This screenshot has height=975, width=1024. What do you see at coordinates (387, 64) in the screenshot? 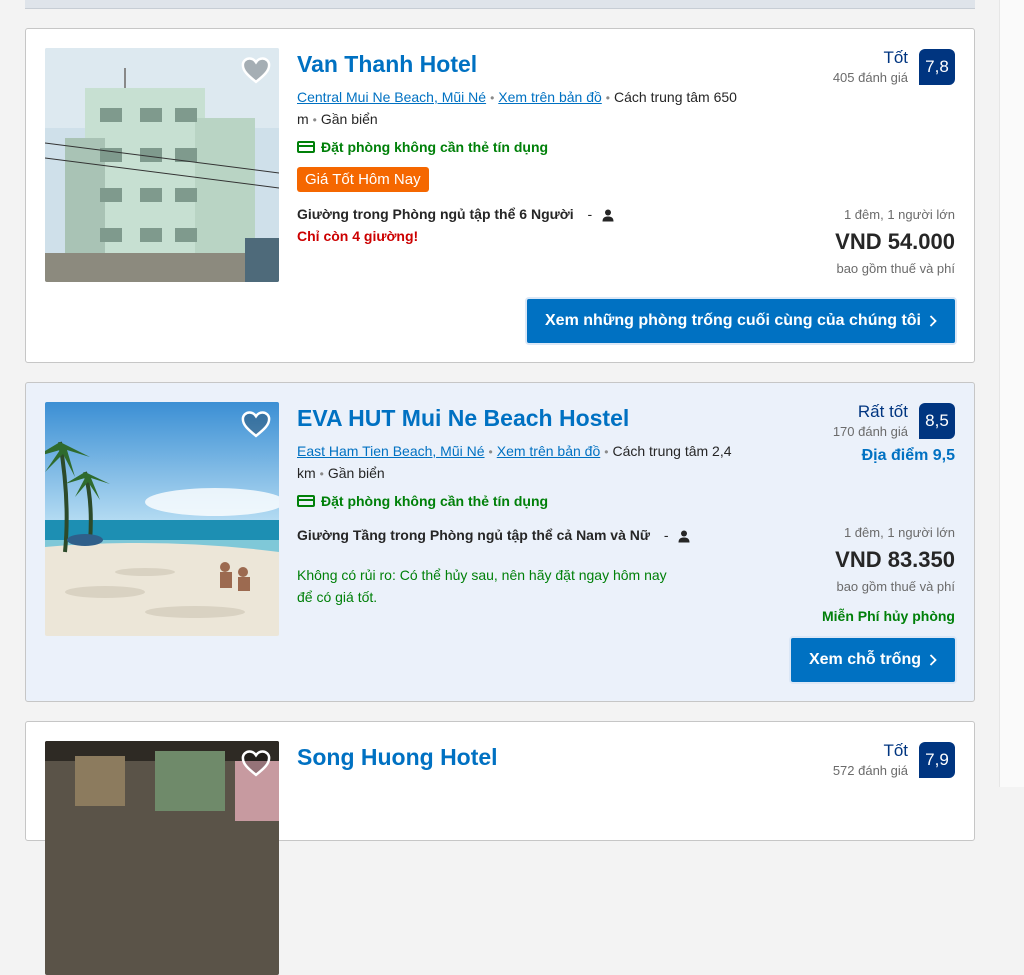
I see `hotel-name-link: Van Thanh Hotel` at bounding box center [387, 64].